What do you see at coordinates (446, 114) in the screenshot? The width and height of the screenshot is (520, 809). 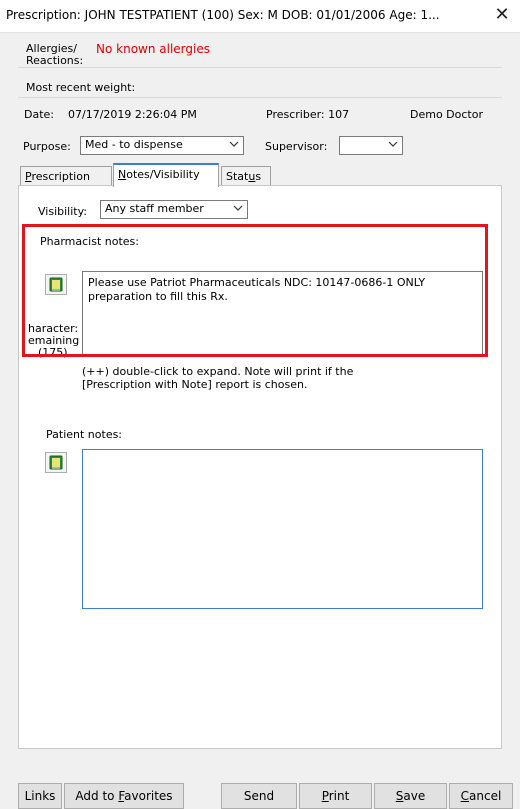 I see `prescriber-name: Demo Doctor` at bounding box center [446, 114].